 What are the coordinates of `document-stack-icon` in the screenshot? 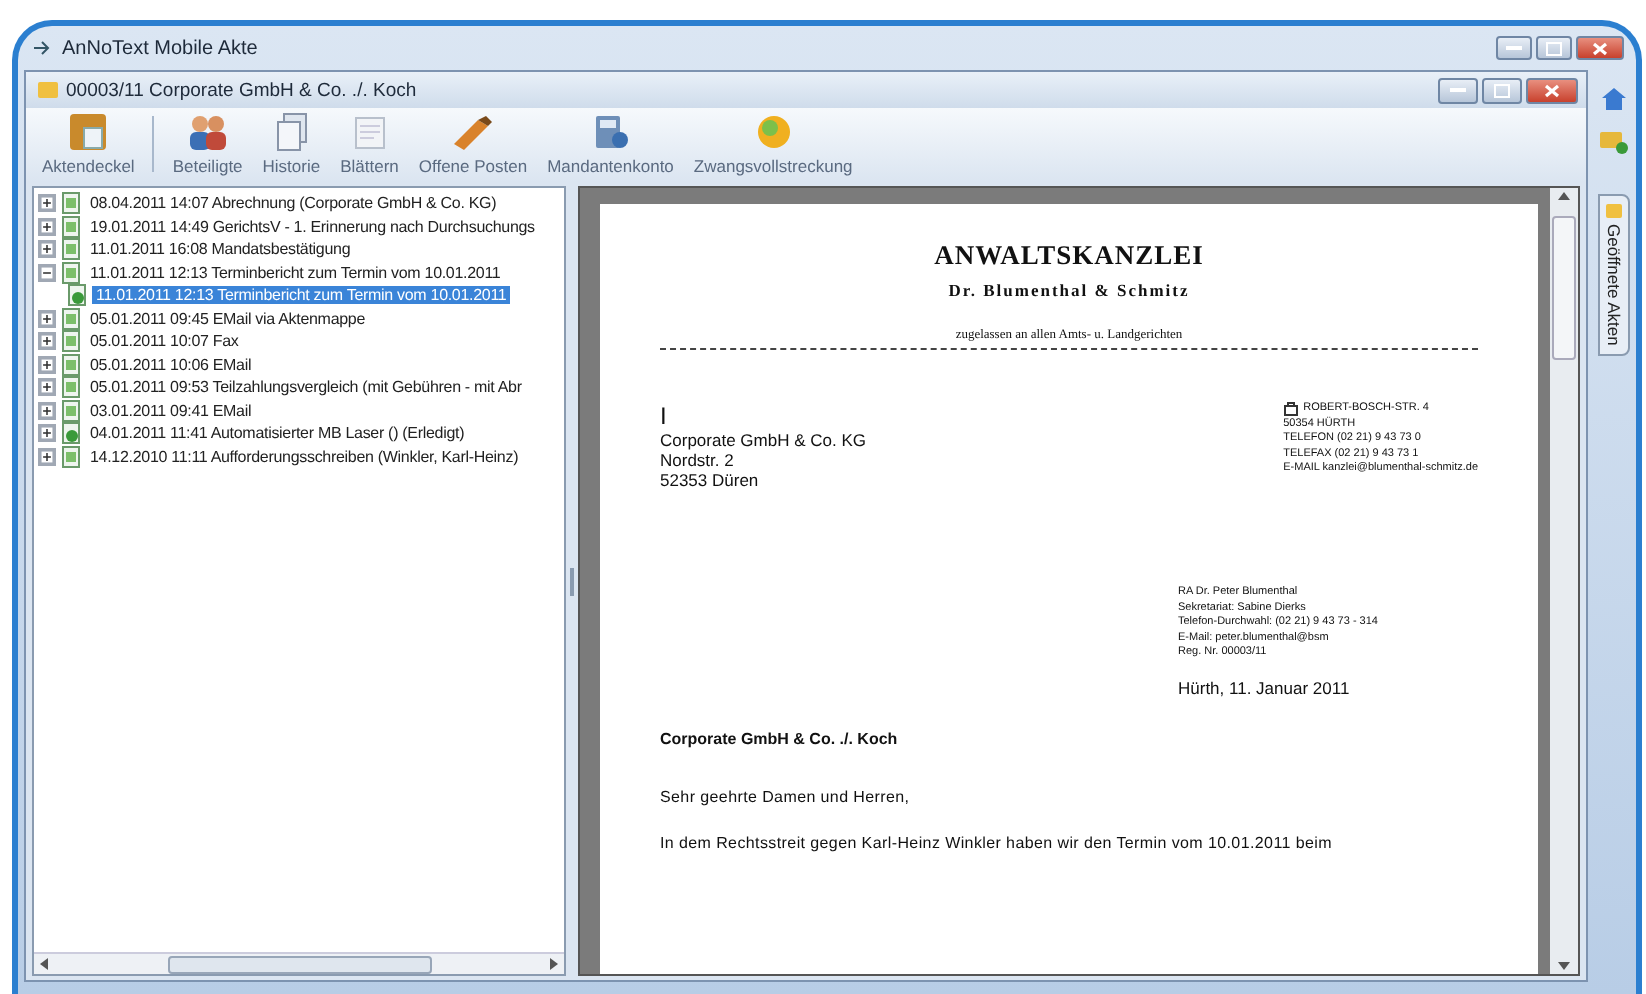 It's located at (291, 132).